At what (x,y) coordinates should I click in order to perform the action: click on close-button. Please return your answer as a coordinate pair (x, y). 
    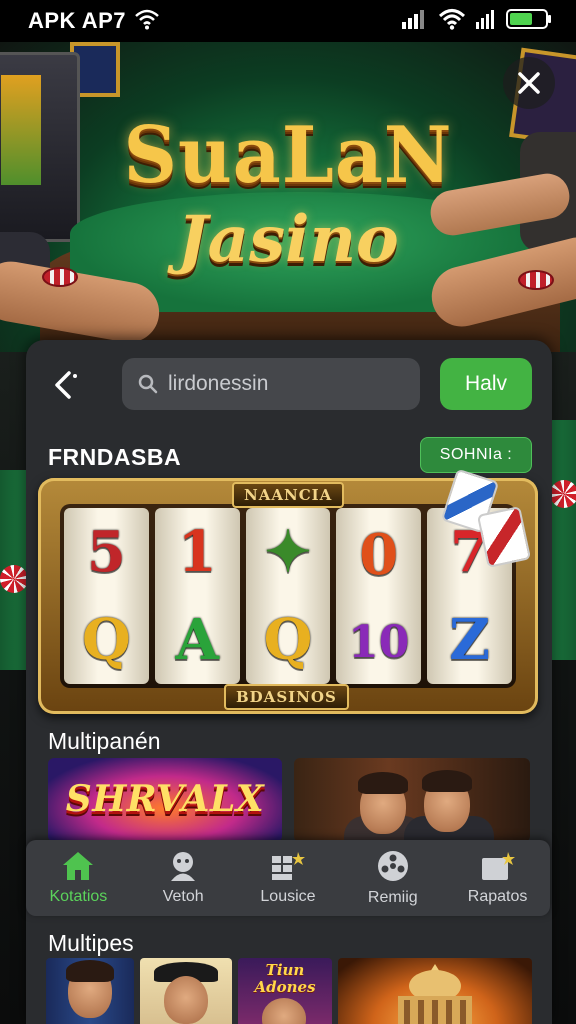
    Looking at the image, I should click on (529, 83).